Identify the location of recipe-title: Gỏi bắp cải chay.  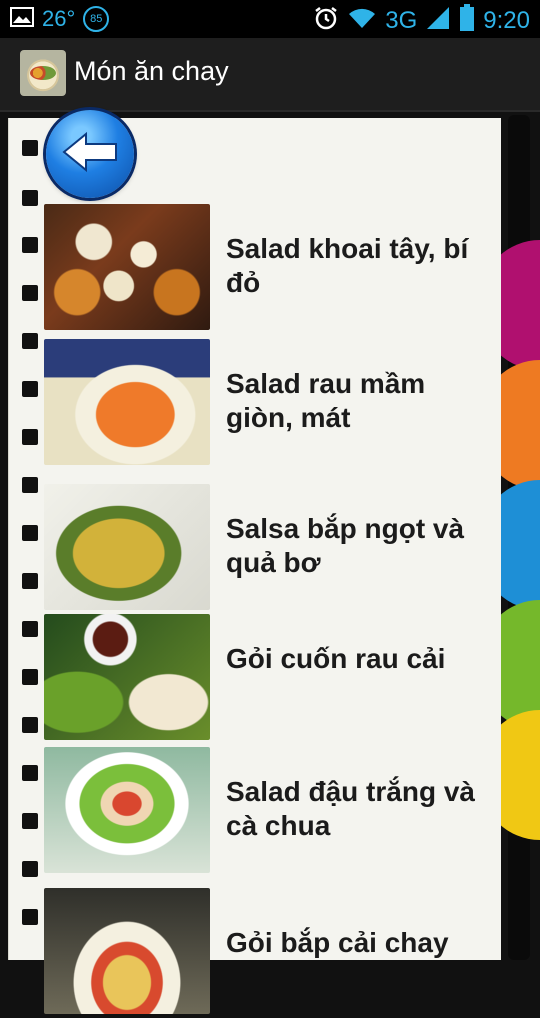
(337, 942).